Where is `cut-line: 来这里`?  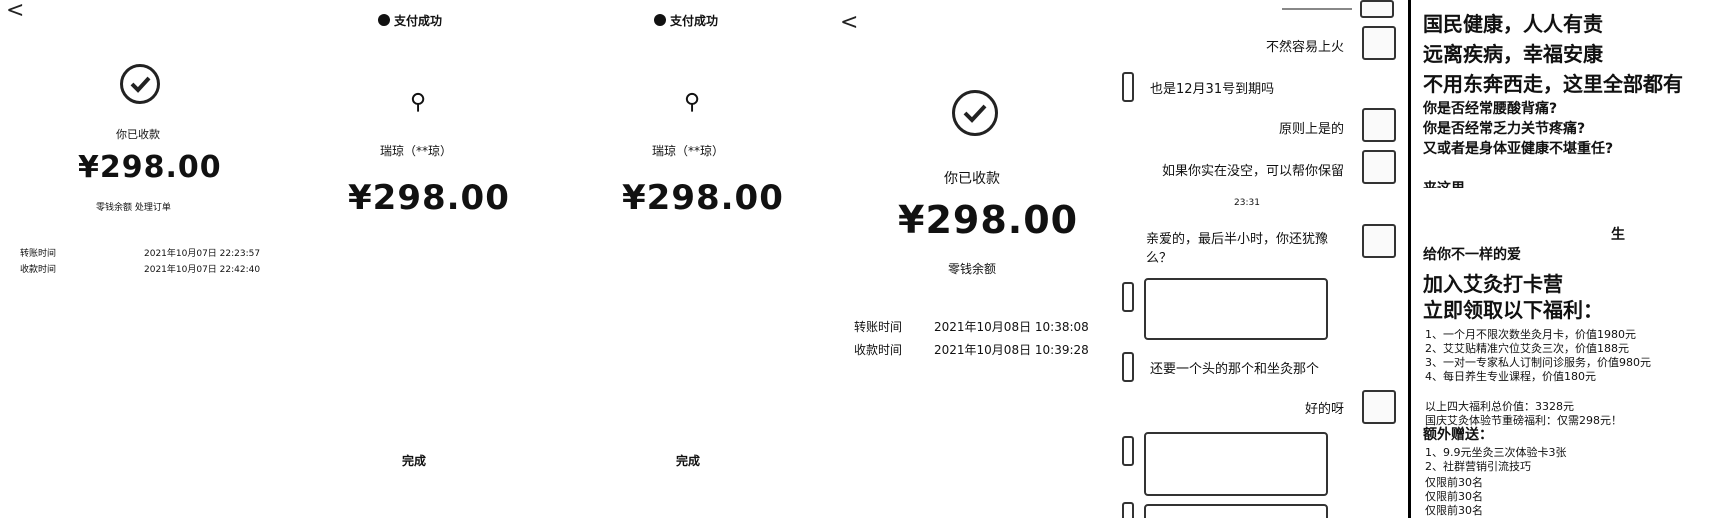
cut-line: 来这里 is located at coordinates (1444, 183).